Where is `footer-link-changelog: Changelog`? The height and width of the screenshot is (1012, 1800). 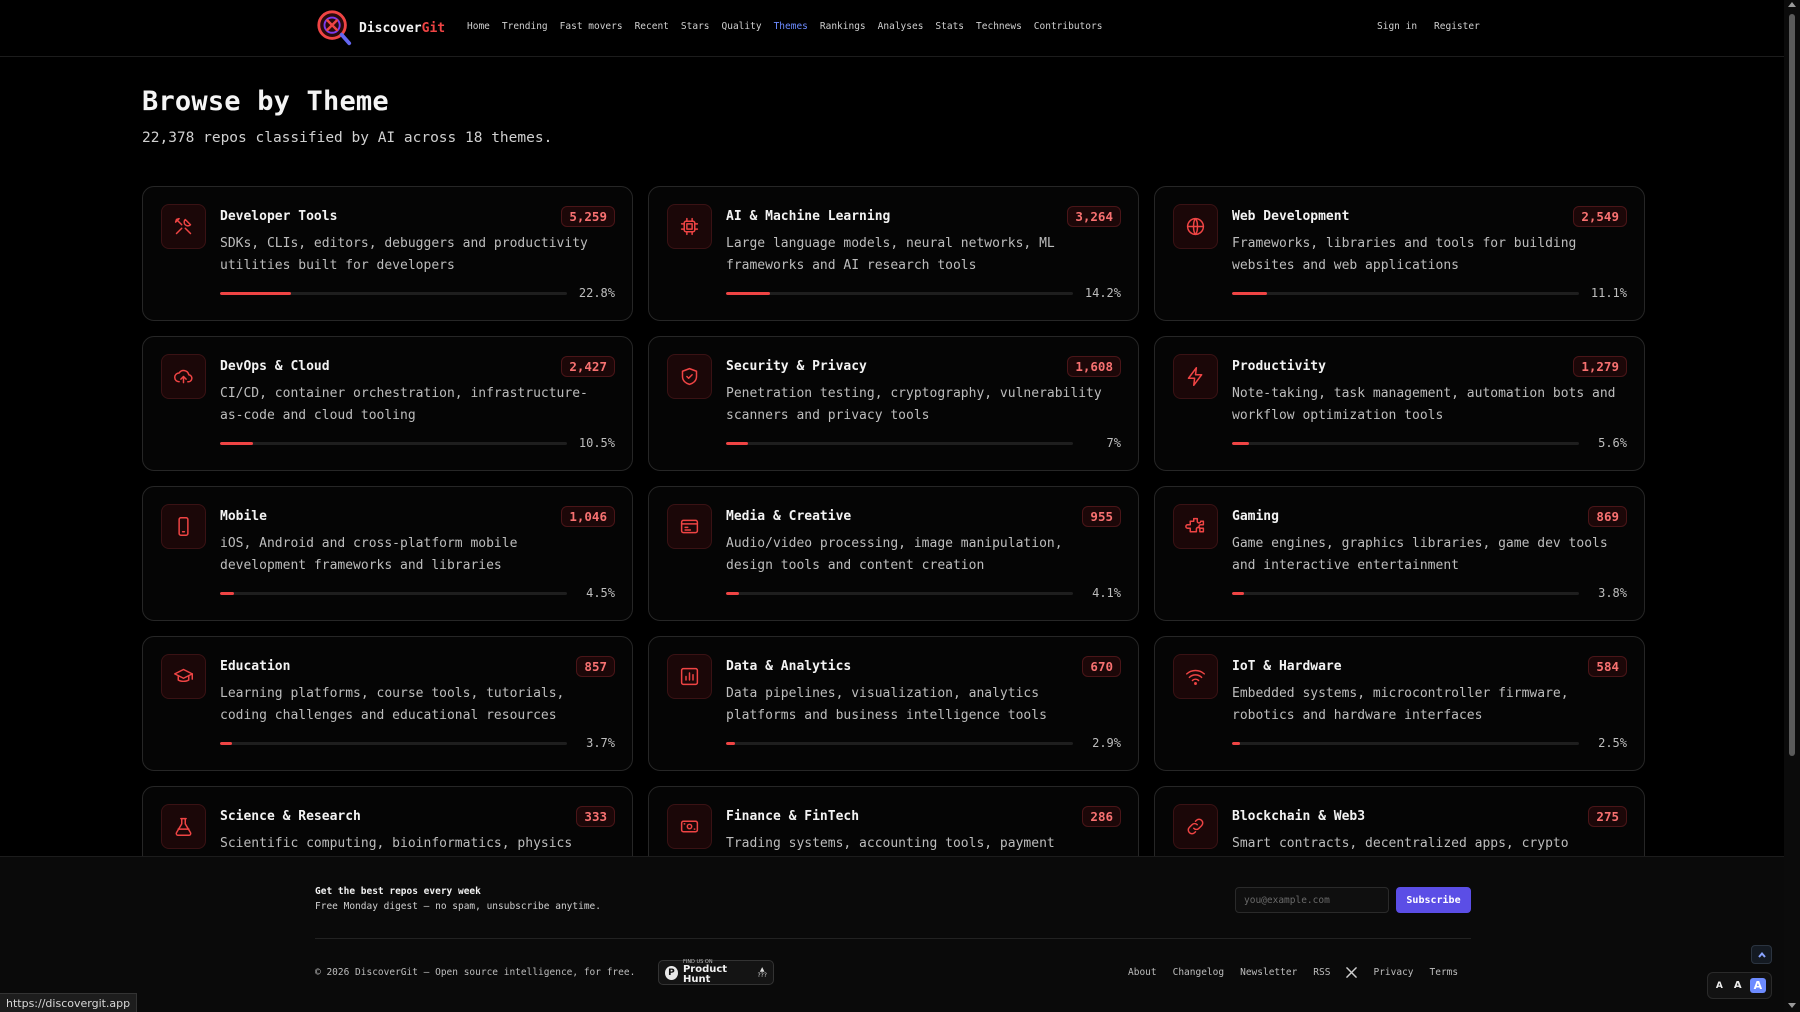
footer-link-changelog: Changelog is located at coordinates (1198, 972).